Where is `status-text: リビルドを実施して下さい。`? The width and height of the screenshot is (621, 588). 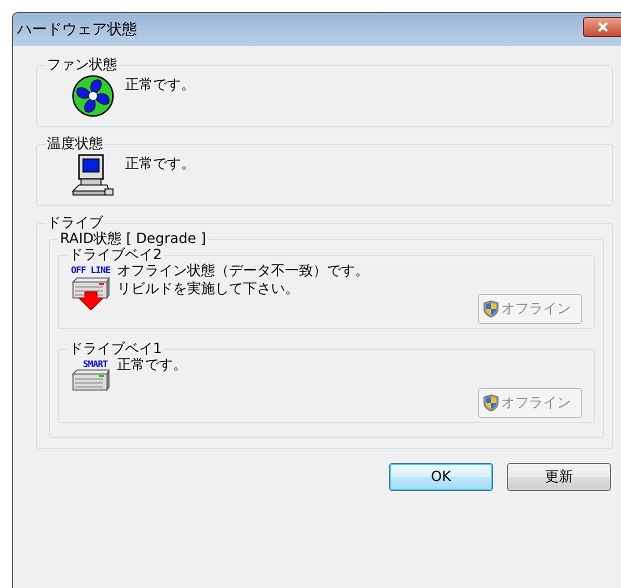
status-text: リビルドを実施して下さい。 is located at coordinates (208, 289).